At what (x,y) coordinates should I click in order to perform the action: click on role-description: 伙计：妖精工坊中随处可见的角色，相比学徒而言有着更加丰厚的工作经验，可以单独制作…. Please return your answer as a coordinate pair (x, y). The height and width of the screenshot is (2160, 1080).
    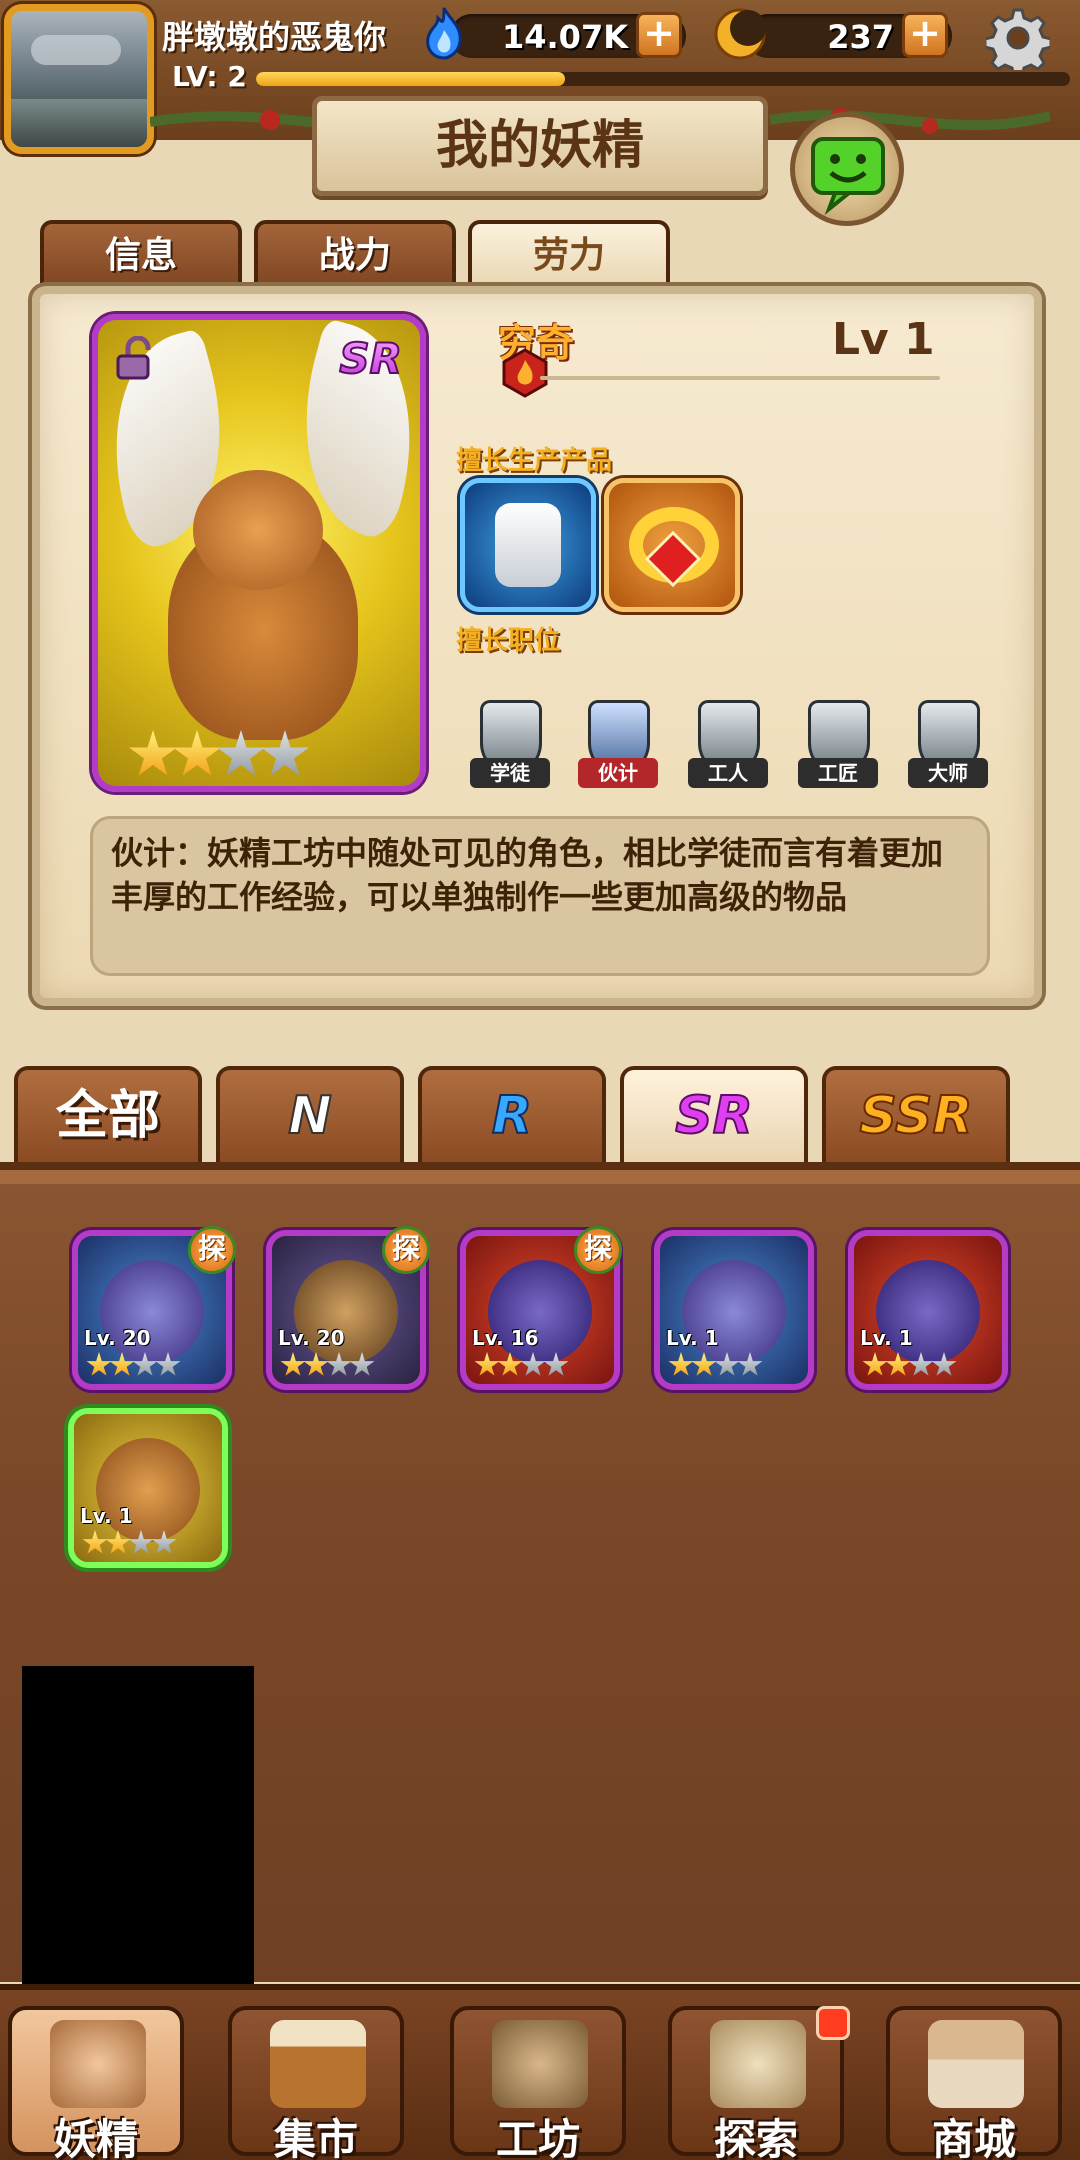
    Looking at the image, I should click on (540, 896).